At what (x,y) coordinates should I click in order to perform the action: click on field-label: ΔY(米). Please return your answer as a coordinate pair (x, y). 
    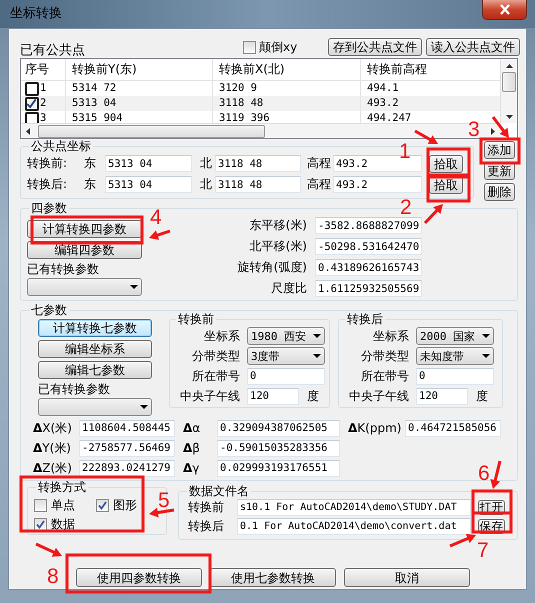
    Looking at the image, I should click on (52, 448).